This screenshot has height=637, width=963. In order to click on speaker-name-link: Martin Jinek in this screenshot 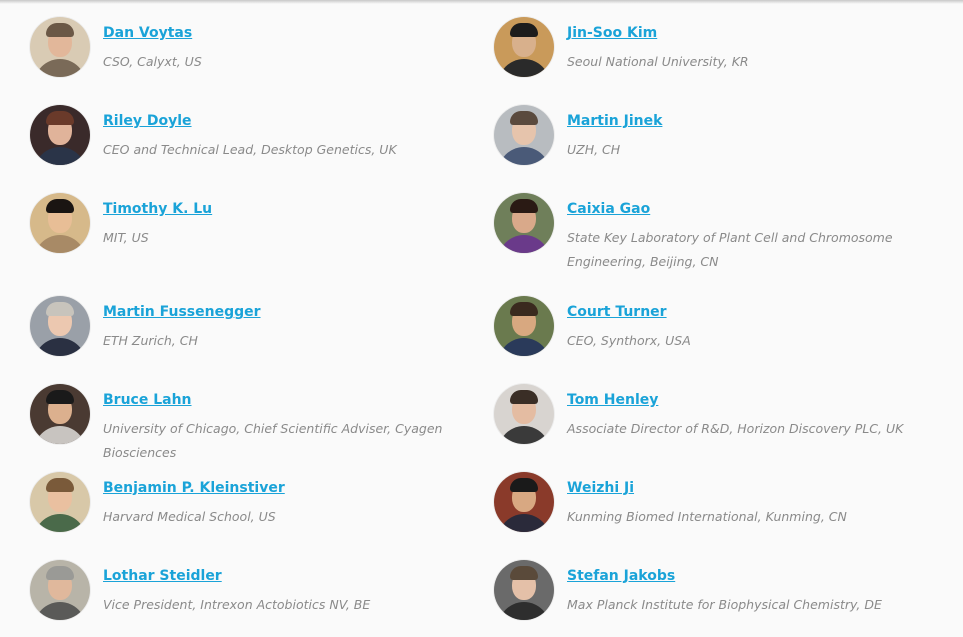, I will do `click(614, 121)`.